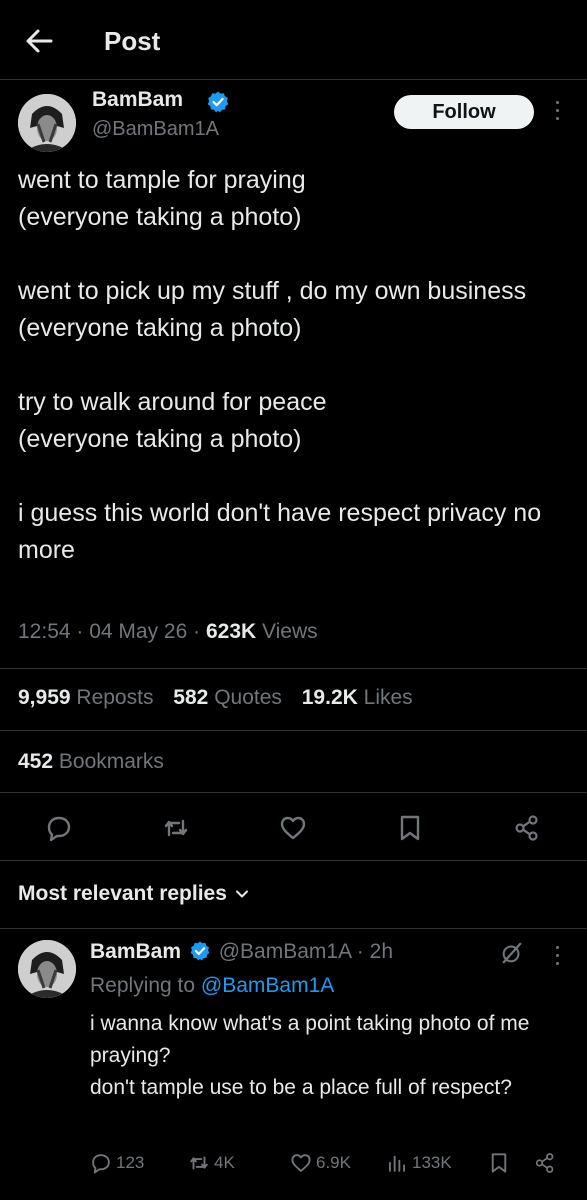 This screenshot has height=1200, width=587. Describe the element at coordinates (329, 697) in the screenshot. I see `likes-count: 19.2K` at that location.